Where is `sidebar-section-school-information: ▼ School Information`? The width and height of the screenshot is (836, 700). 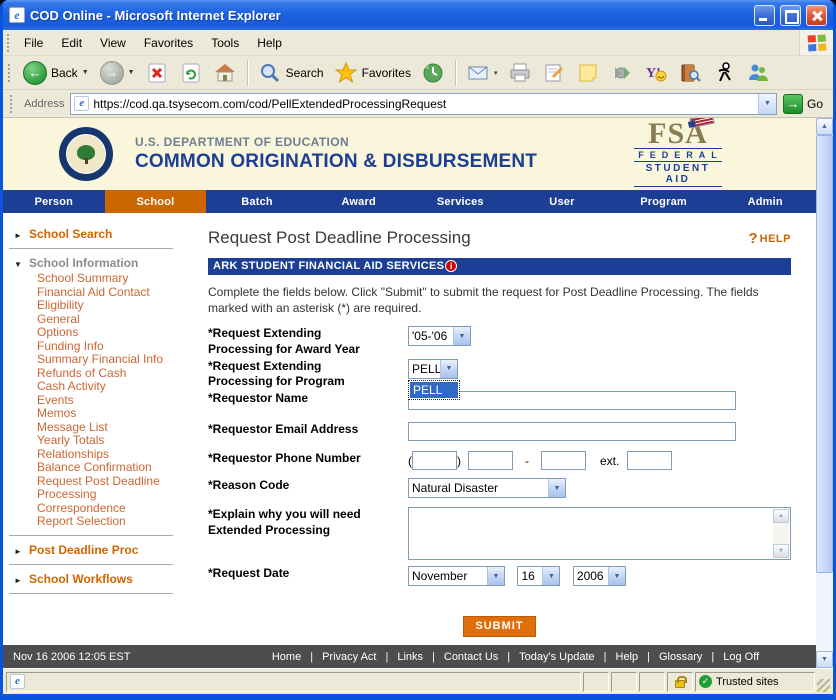 sidebar-section-school-information: ▼ School Information is located at coordinates (101, 263).